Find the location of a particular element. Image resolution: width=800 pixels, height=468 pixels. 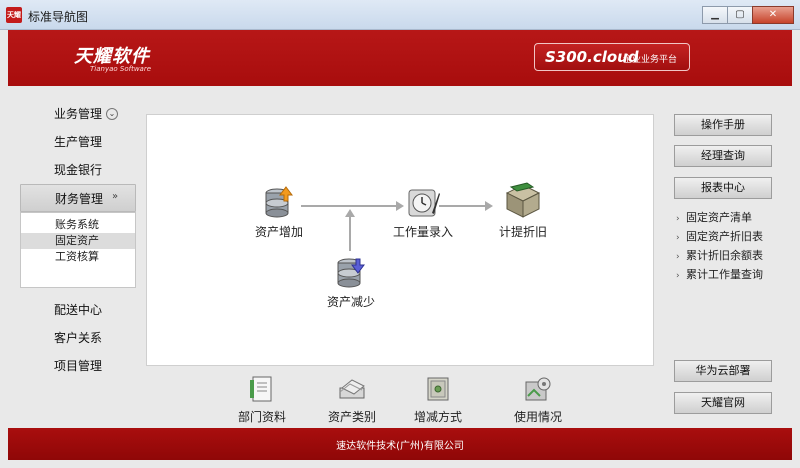

papers-stack-icon is located at coordinates (352, 389).